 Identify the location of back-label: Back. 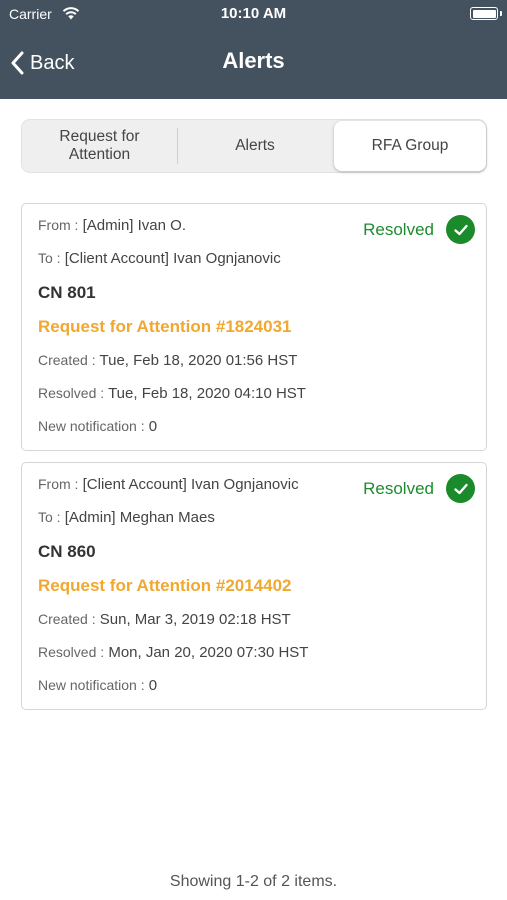
(52, 62).